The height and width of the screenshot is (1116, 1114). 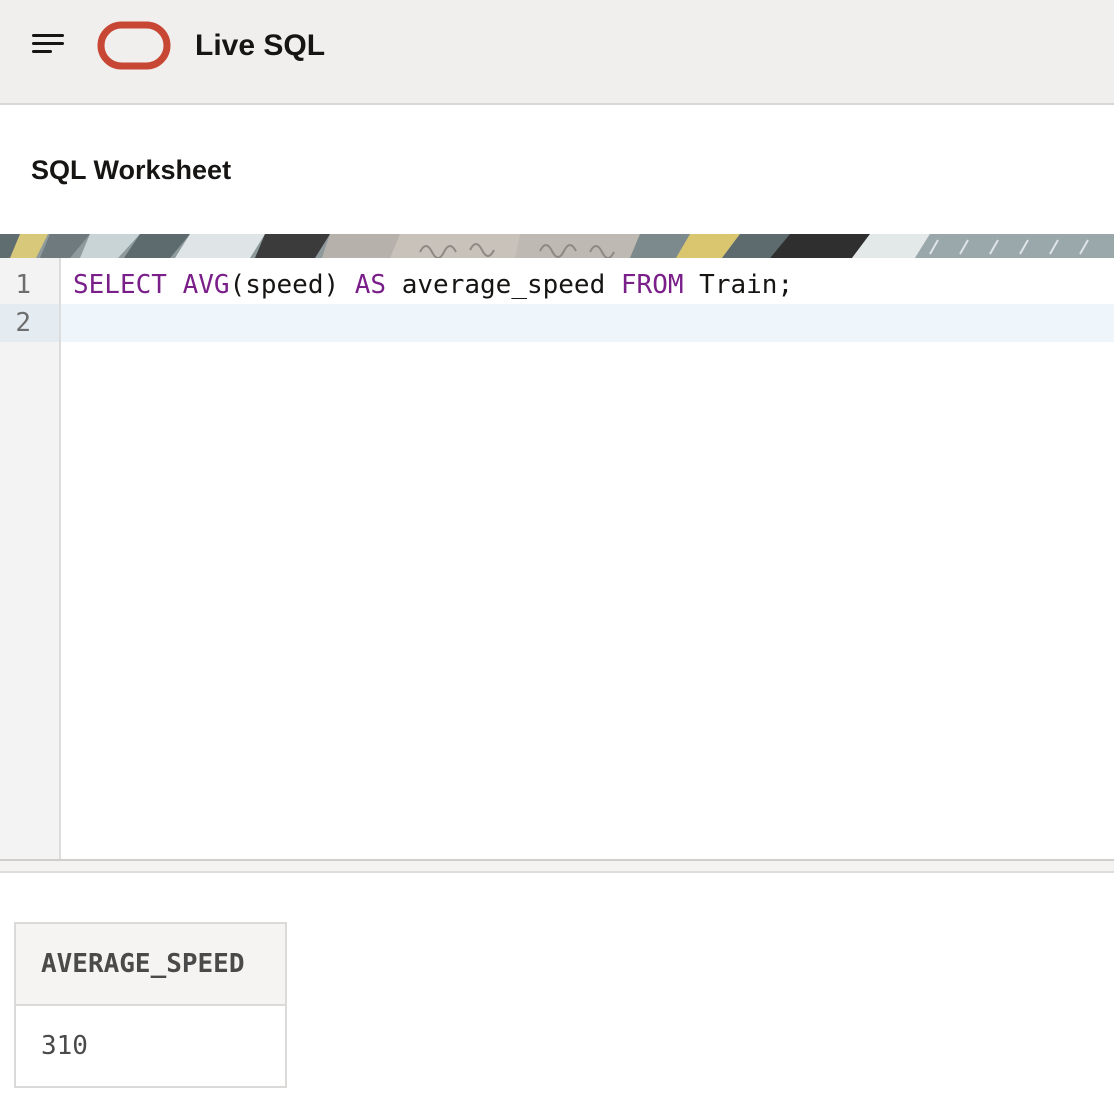 What do you see at coordinates (738, 285) in the screenshot?
I see `code-text: Train;` at bounding box center [738, 285].